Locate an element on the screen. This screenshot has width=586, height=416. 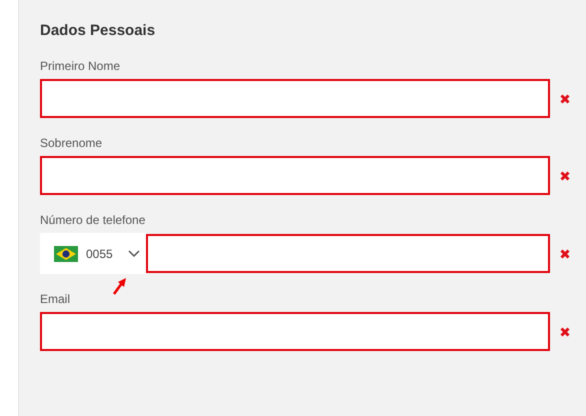
field-label: Sobrenome is located at coordinates (72, 143).